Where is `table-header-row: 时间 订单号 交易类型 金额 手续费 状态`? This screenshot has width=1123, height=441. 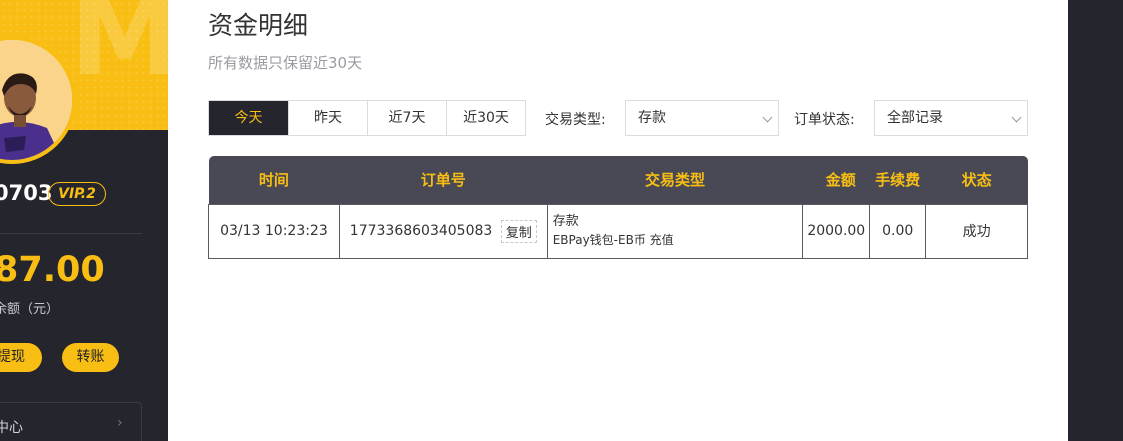
table-header-row: 时间 订单号 交易类型 金额 手续费 状态 is located at coordinates (618, 180).